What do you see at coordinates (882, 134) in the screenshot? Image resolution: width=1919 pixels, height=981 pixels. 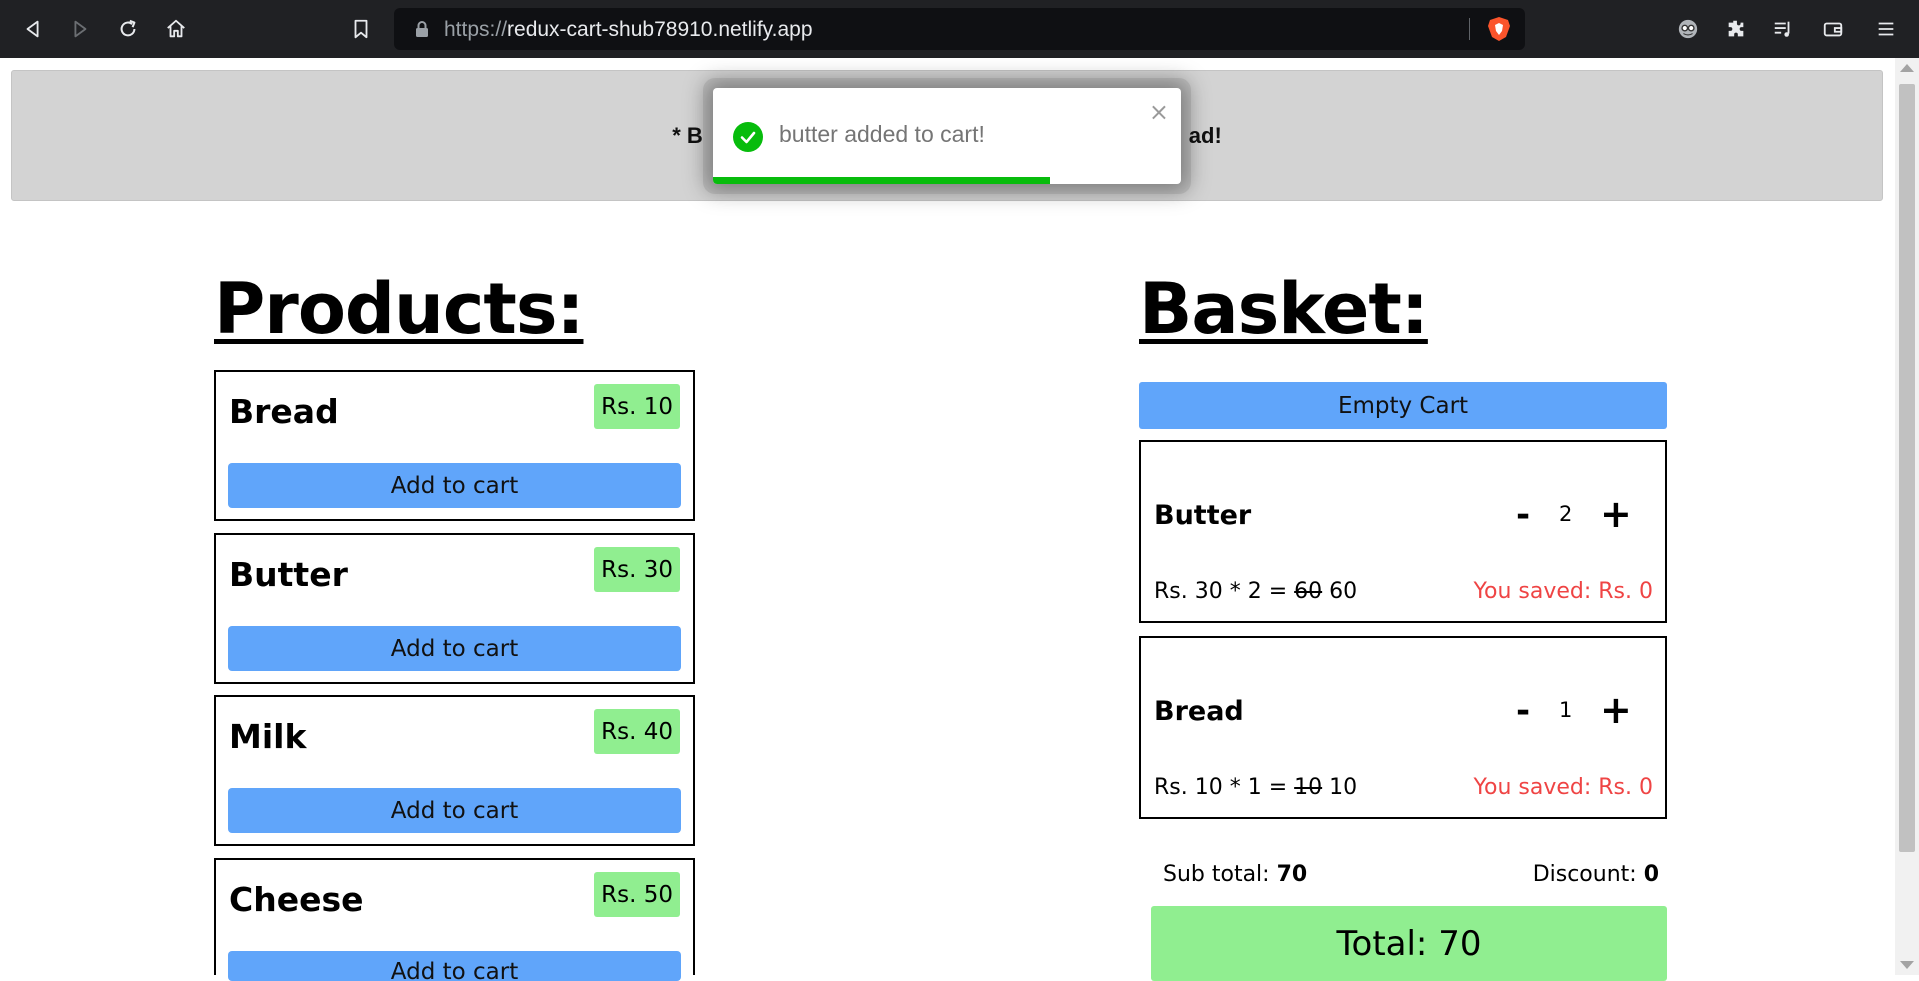 I see `toast-message: butter added to cart!` at bounding box center [882, 134].